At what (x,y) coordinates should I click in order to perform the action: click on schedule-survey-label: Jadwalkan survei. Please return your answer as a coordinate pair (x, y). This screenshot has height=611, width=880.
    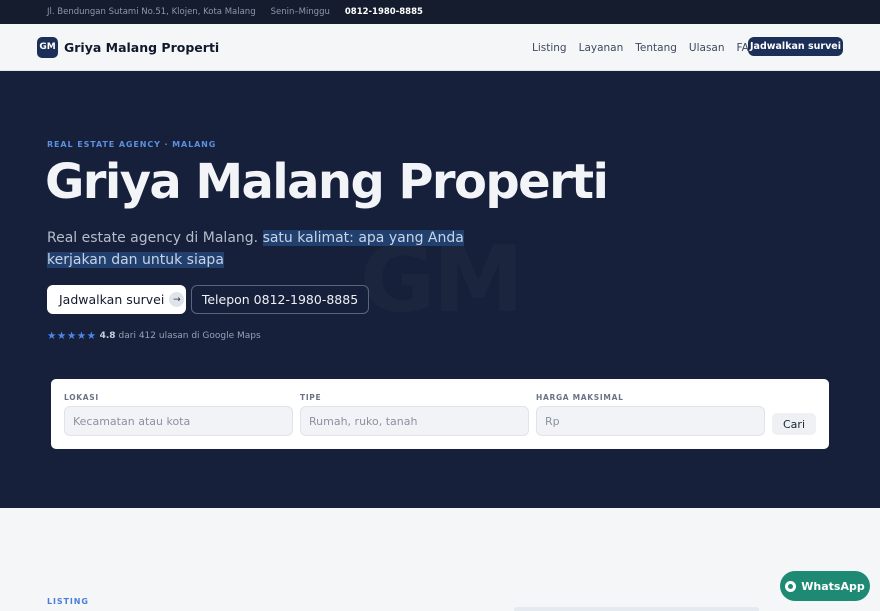
    Looking at the image, I should click on (112, 299).